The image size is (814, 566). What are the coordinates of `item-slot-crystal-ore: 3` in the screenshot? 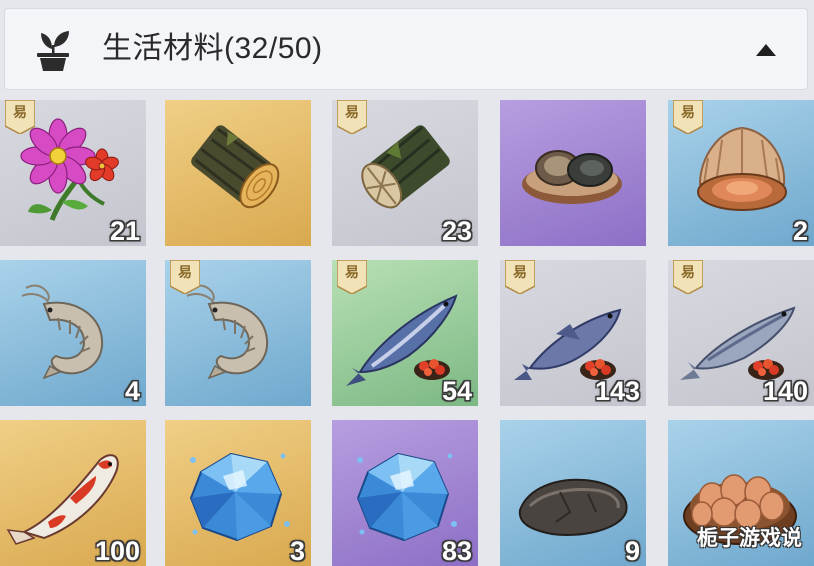 It's located at (238, 493).